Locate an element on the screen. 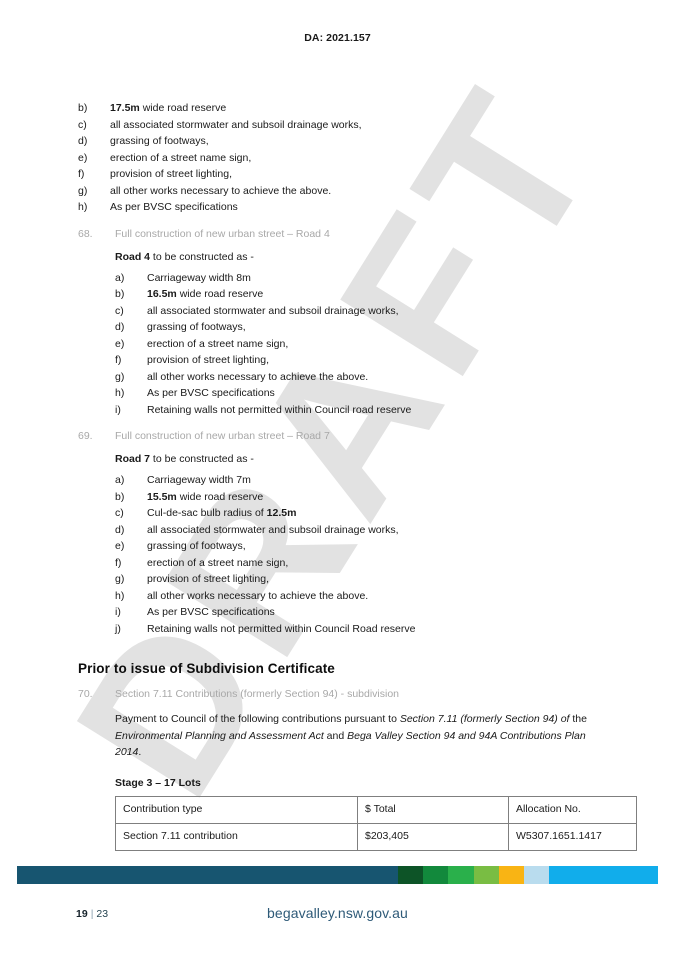  table-cell-contribution-type: Section 7.11 contribution is located at coordinates (236, 836).